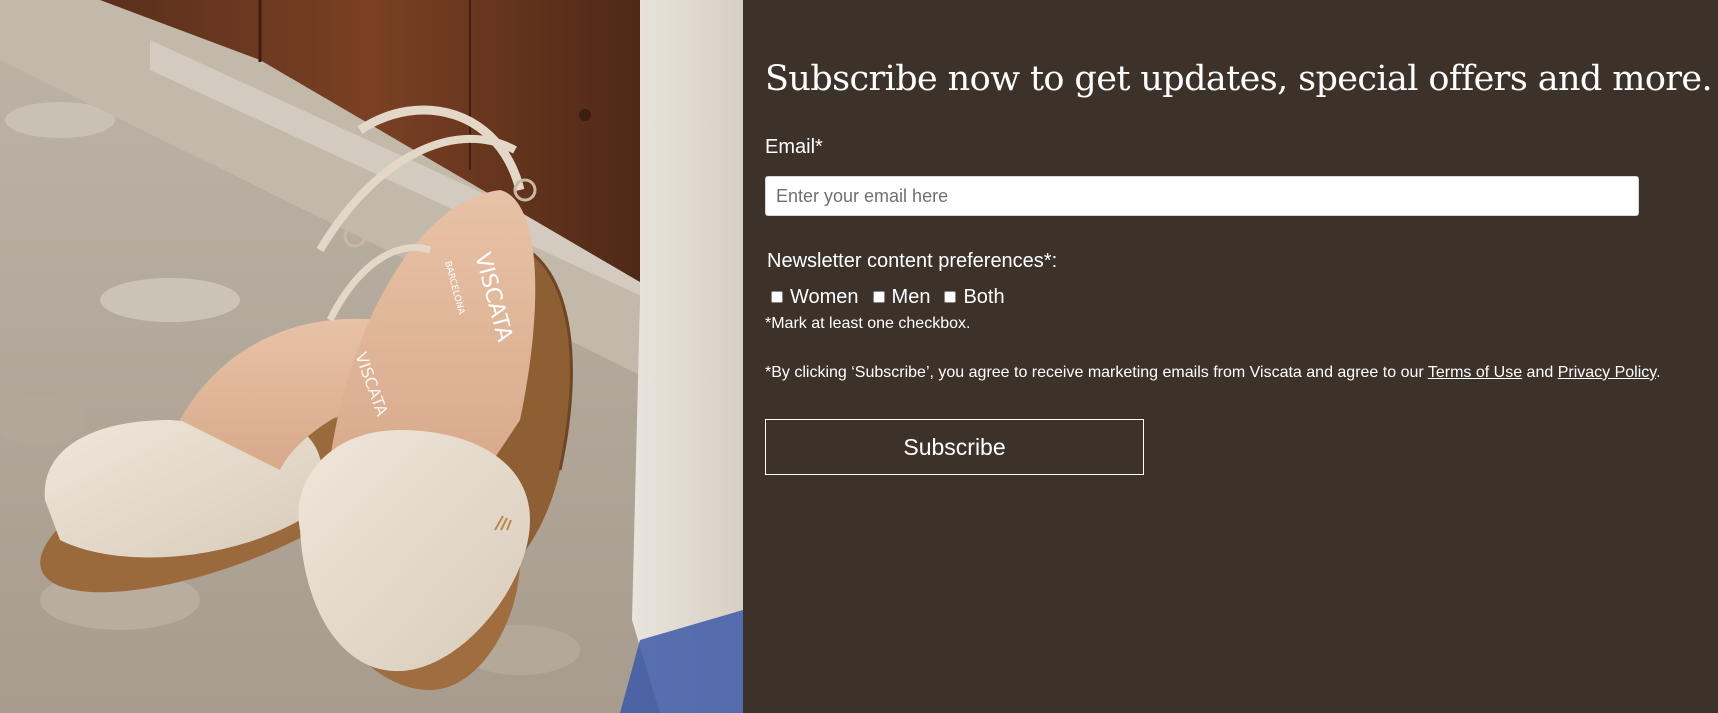  I want to click on preference-checkboxes: Women Men Both, so click(895, 297).